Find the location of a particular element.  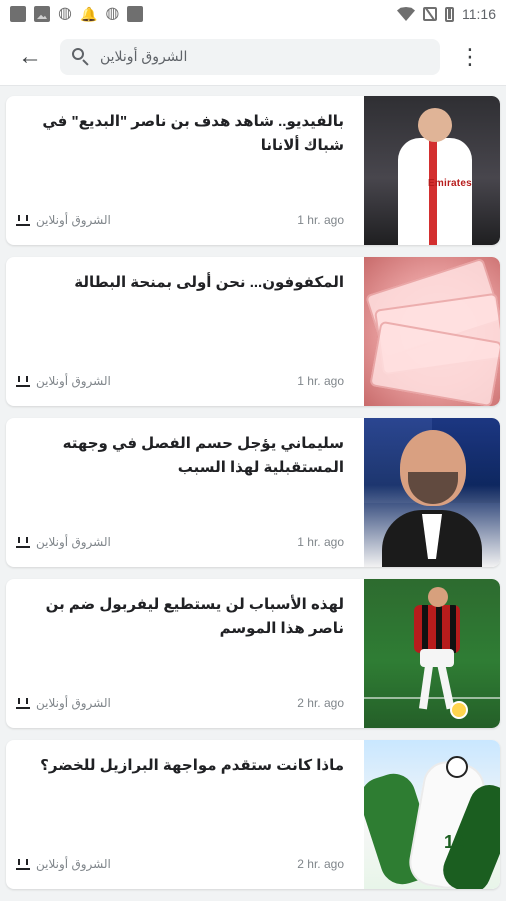

top-app-bar: ← الشروق أونلاين ⋮ is located at coordinates (253, 57).